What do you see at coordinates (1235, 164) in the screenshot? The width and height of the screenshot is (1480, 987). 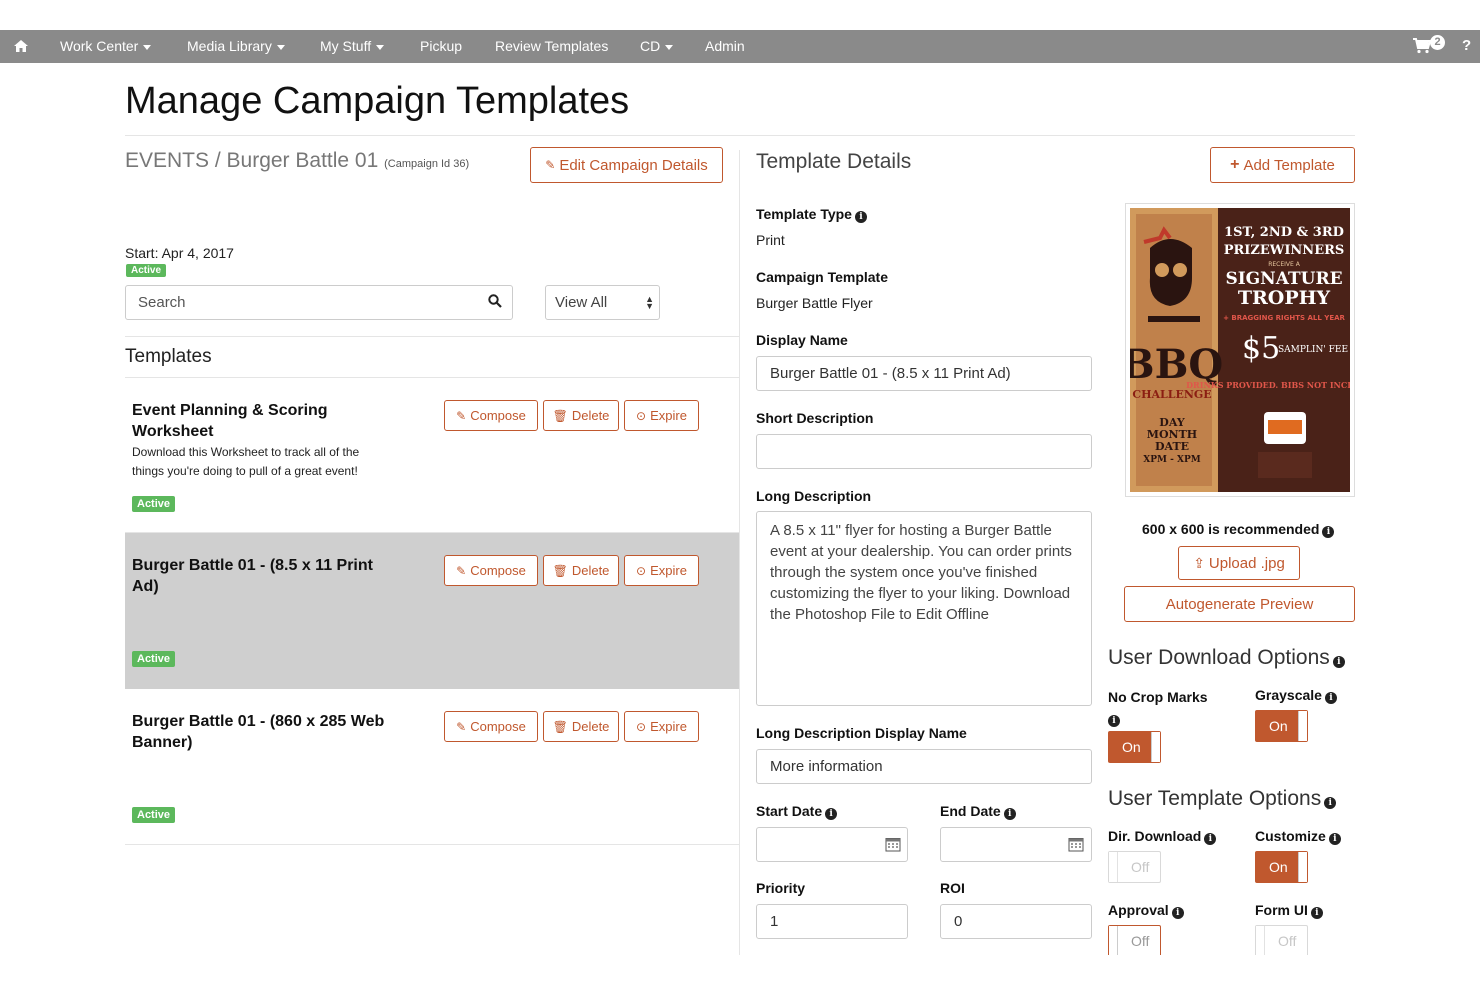 I see `plus-icon: +` at bounding box center [1235, 164].